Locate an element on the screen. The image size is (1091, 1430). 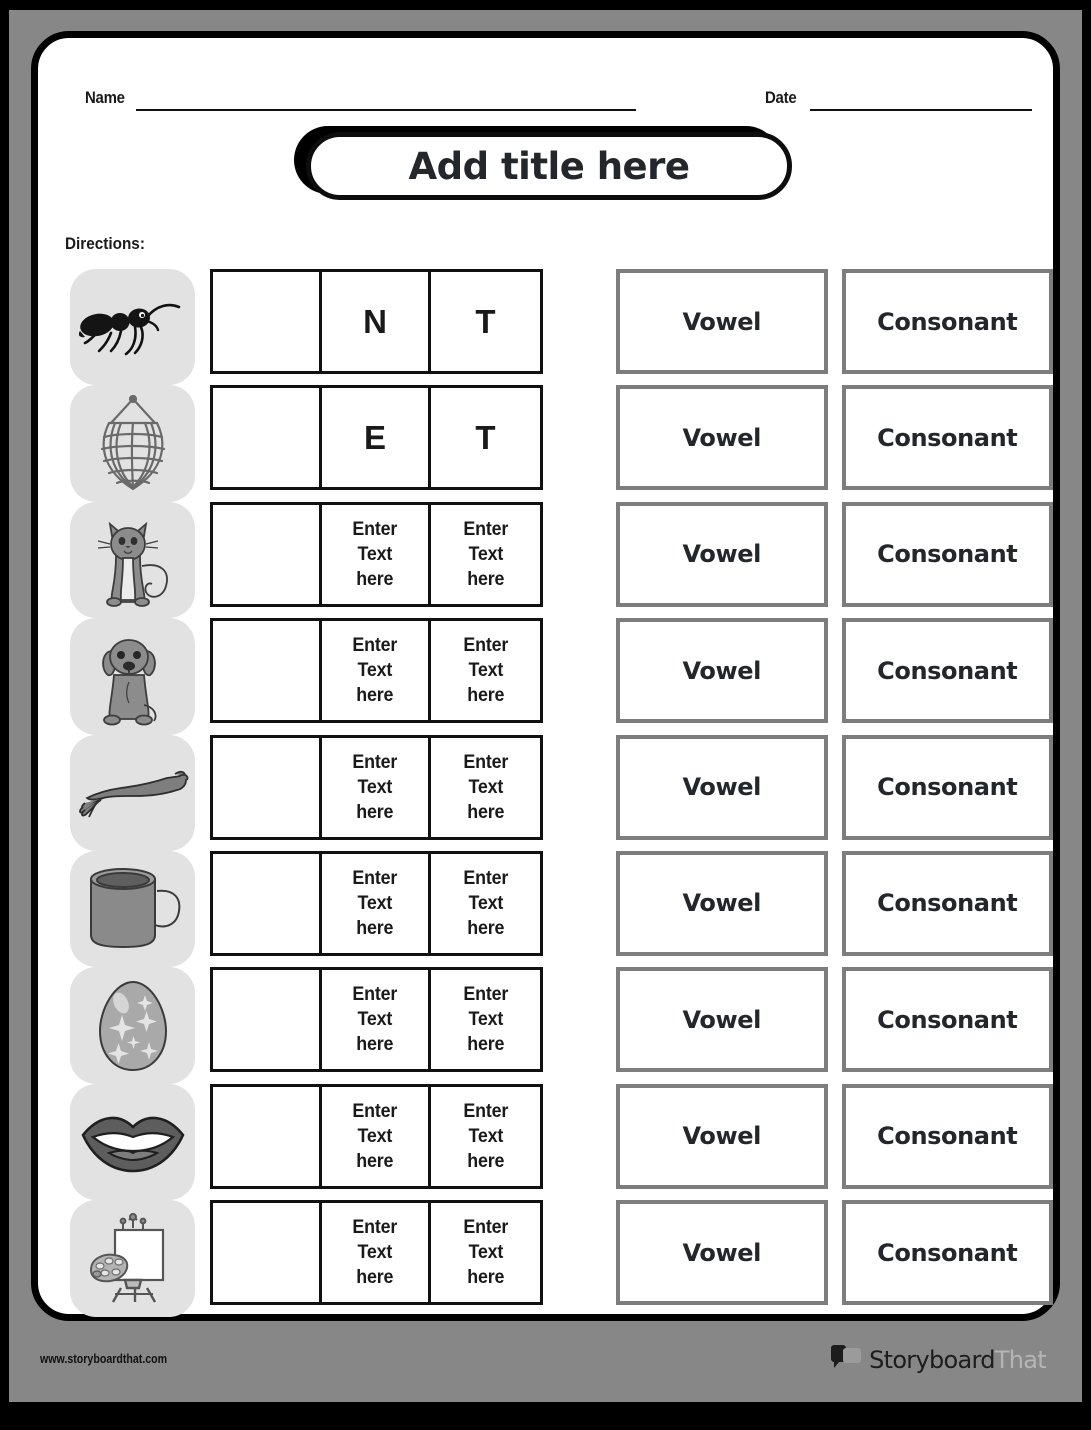
title-field: Add title here is located at coordinates (544, 166).